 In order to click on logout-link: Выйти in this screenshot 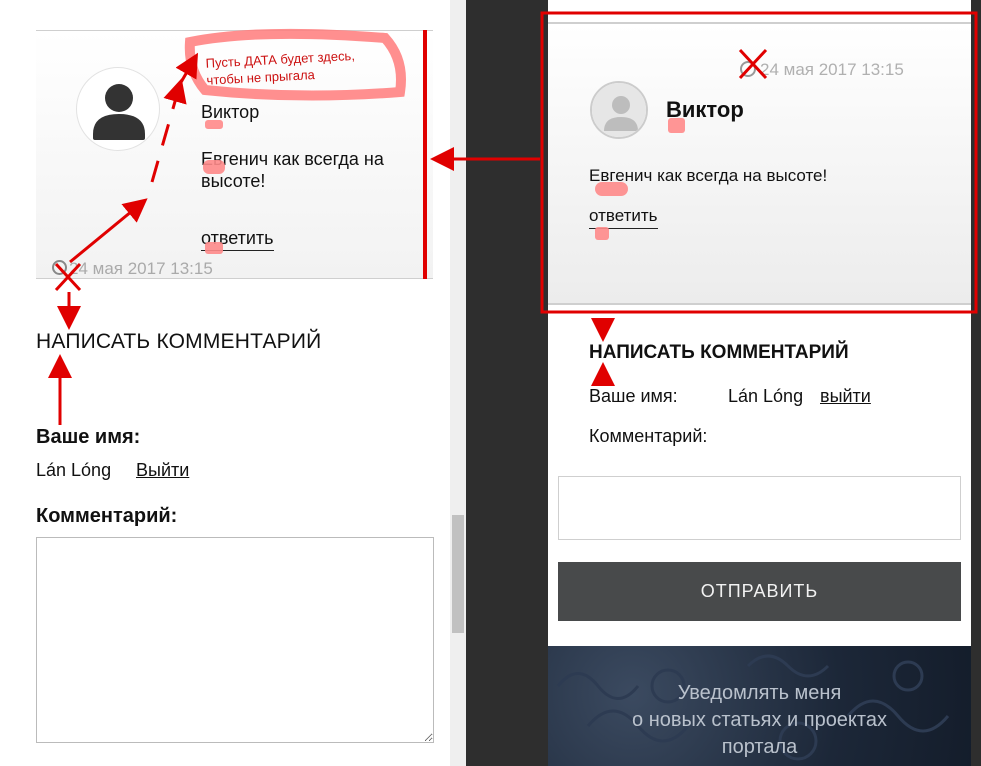, I will do `click(162, 470)`.